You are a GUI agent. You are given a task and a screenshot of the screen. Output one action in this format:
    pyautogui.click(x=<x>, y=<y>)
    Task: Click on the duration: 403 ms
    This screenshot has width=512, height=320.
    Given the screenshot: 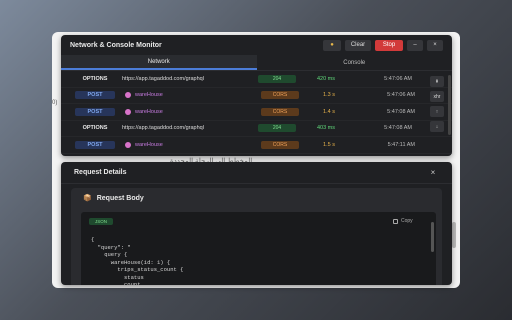 What is the action you would take?
    pyautogui.click(x=326, y=128)
    